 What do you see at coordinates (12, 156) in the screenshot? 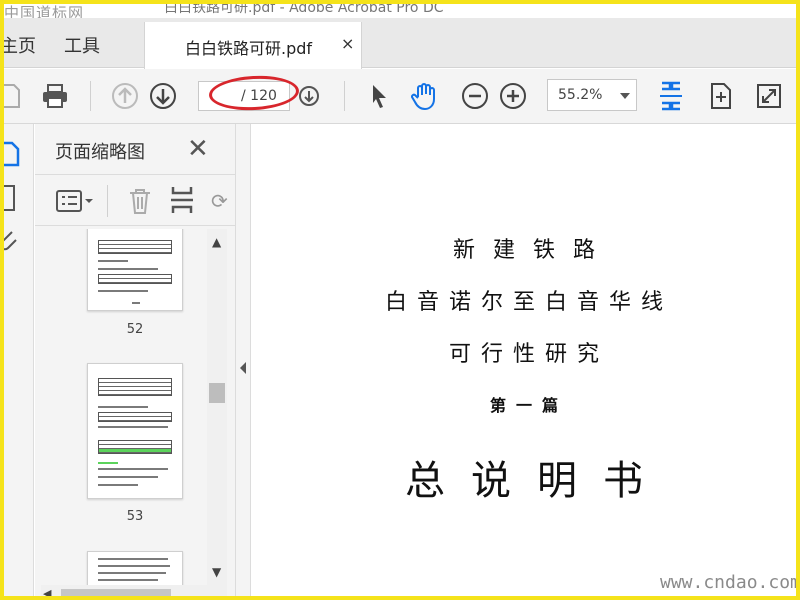
I see `thumbnails-icon` at bounding box center [12, 156].